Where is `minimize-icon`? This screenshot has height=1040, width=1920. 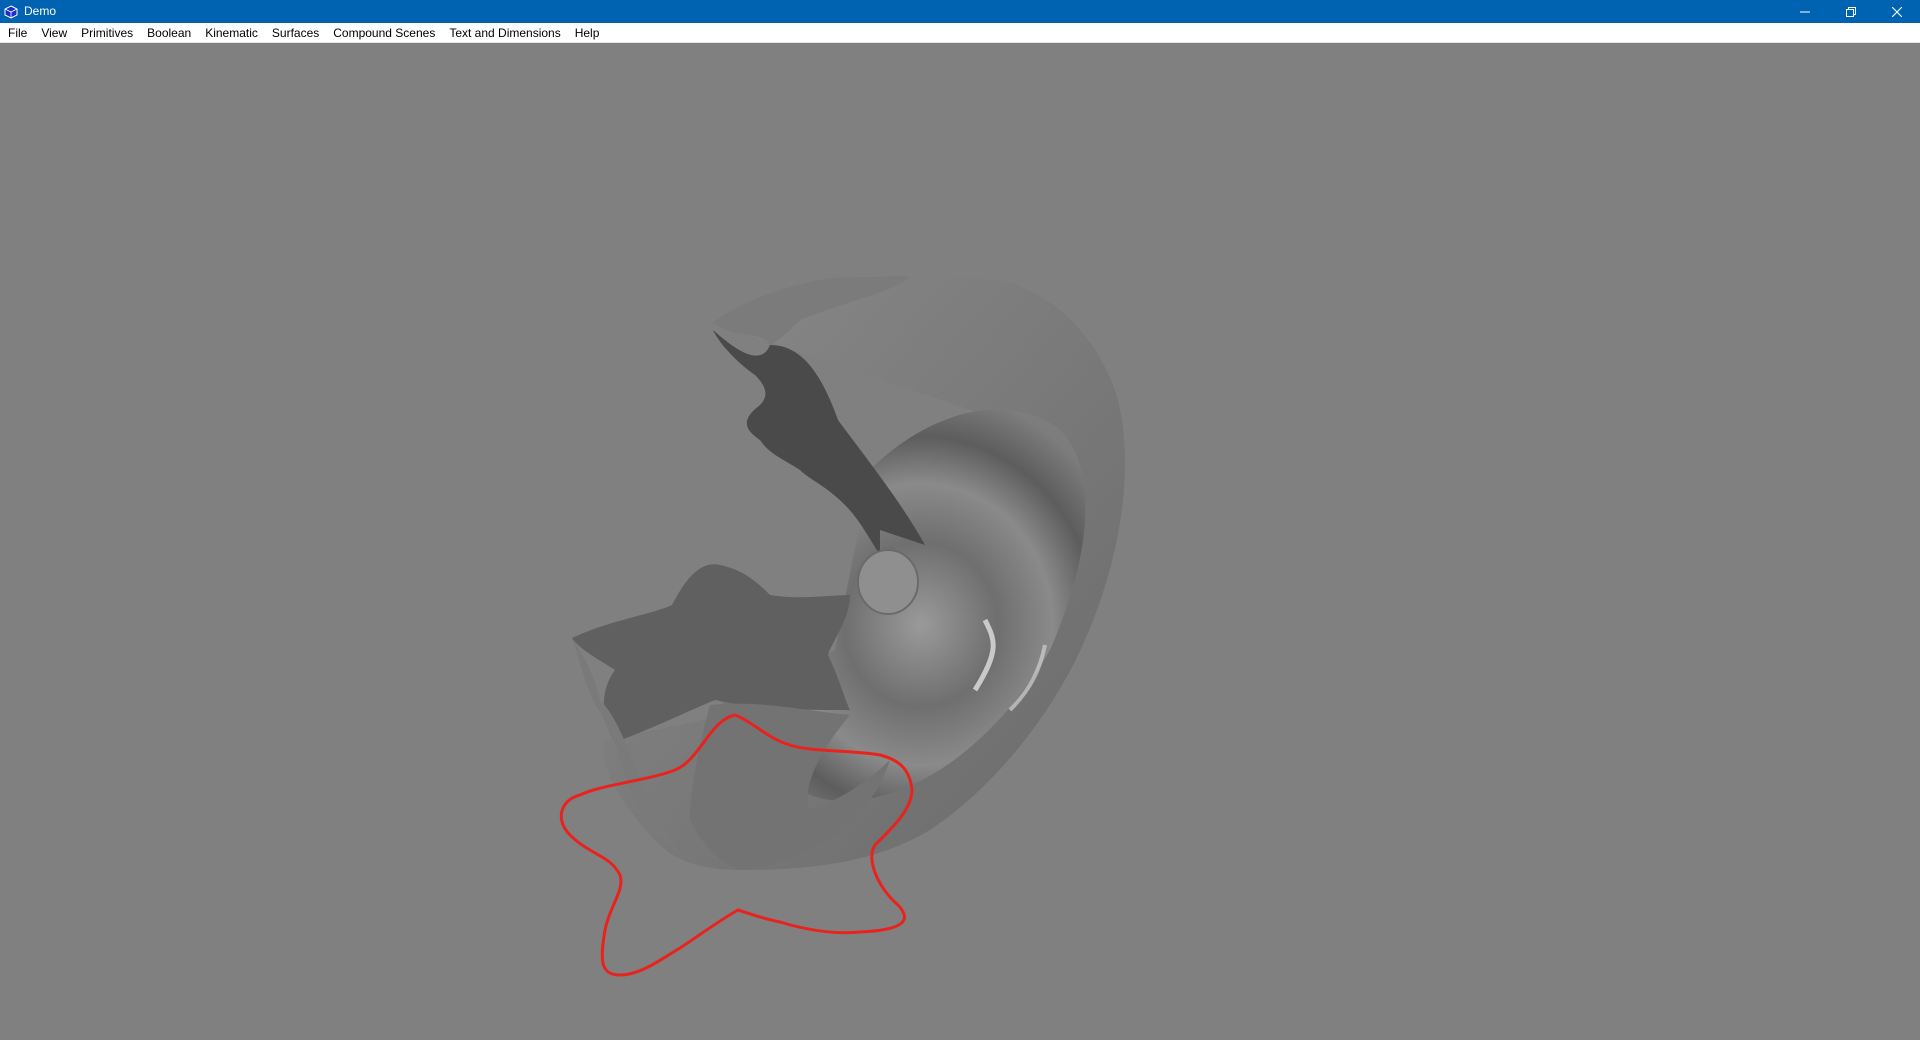
minimize-icon is located at coordinates (1805, 11).